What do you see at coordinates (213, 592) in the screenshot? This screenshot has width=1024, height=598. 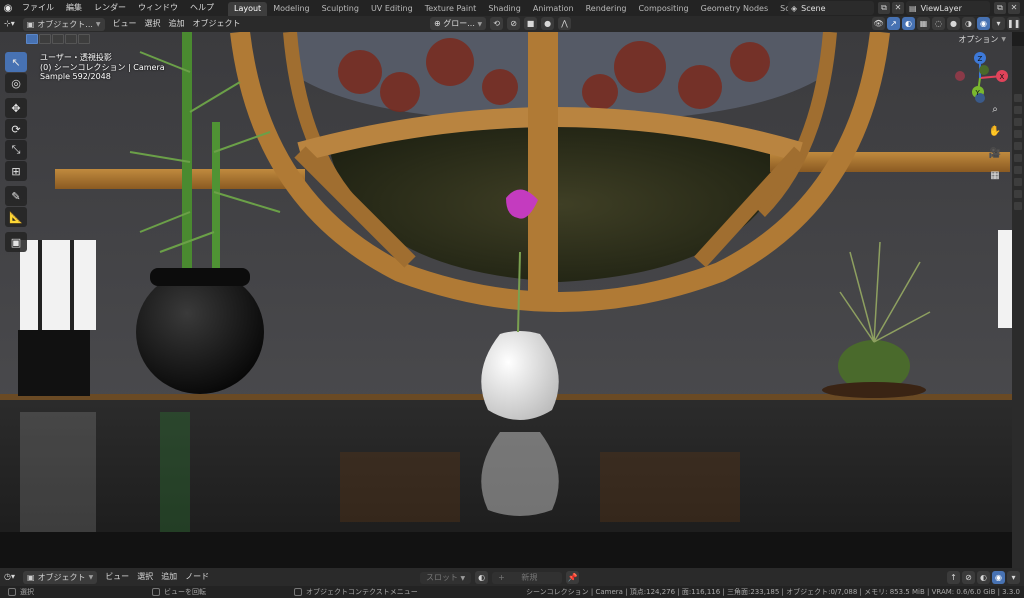 I see `status-hints: 選択 ビューを回転 オブジェクトコンテクストメニュー` at bounding box center [213, 592].